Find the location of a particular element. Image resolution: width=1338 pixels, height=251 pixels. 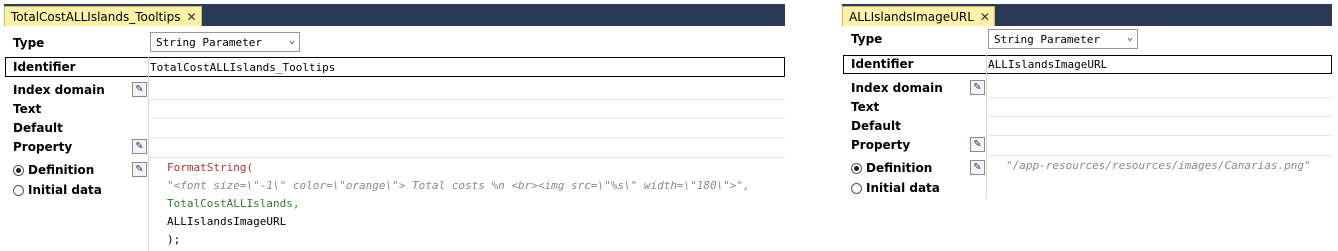

tab-totalcost-tooltips: TotalCostALLIslands_Tooltips ✕ is located at coordinates (103, 16).